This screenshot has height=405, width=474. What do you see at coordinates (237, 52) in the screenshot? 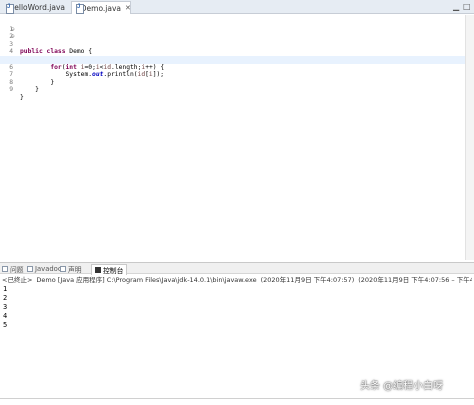
I see `code-line: 4 int[] id=new int[] {1,2,3,4,5};` at bounding box center [237, 52].